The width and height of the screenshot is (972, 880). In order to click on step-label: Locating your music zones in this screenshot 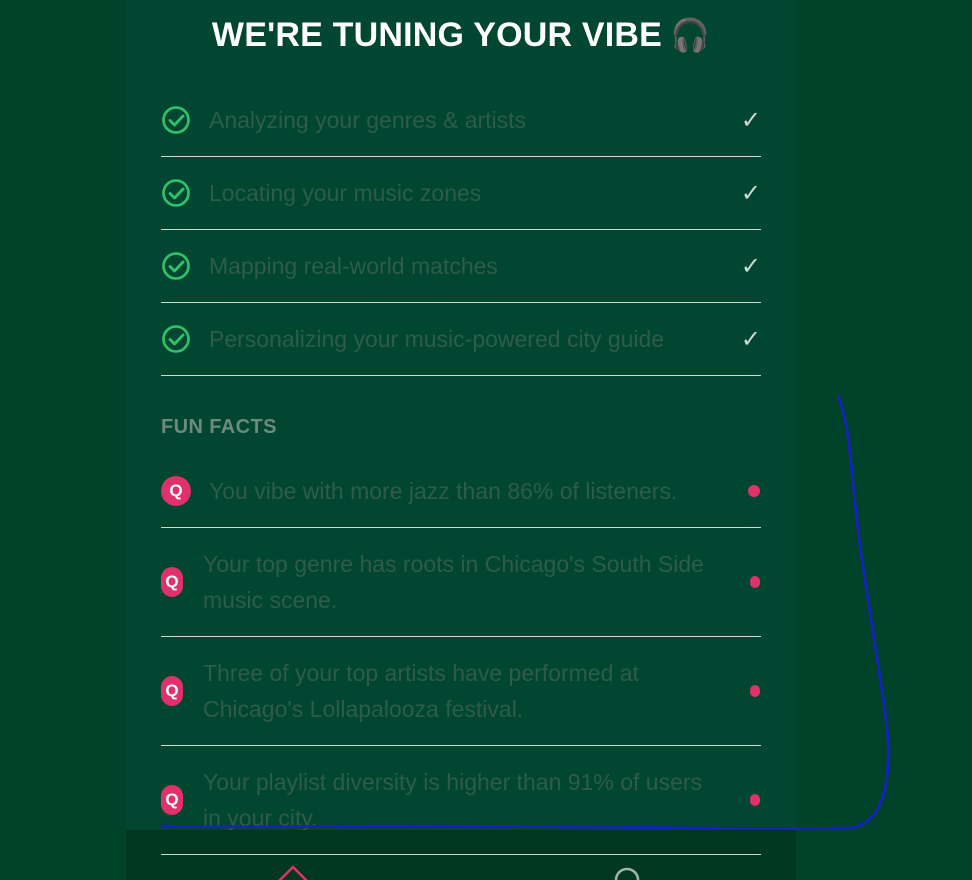, I will do `click(345, 192)`.